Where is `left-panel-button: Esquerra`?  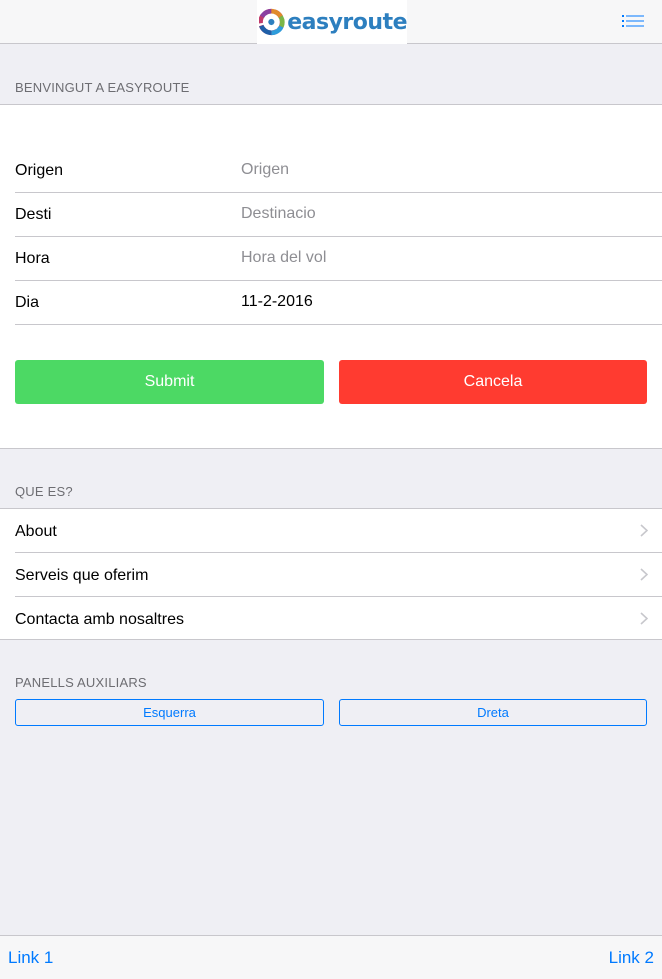
left-panel-button: Esquerra is located at coordinates (169, 712).